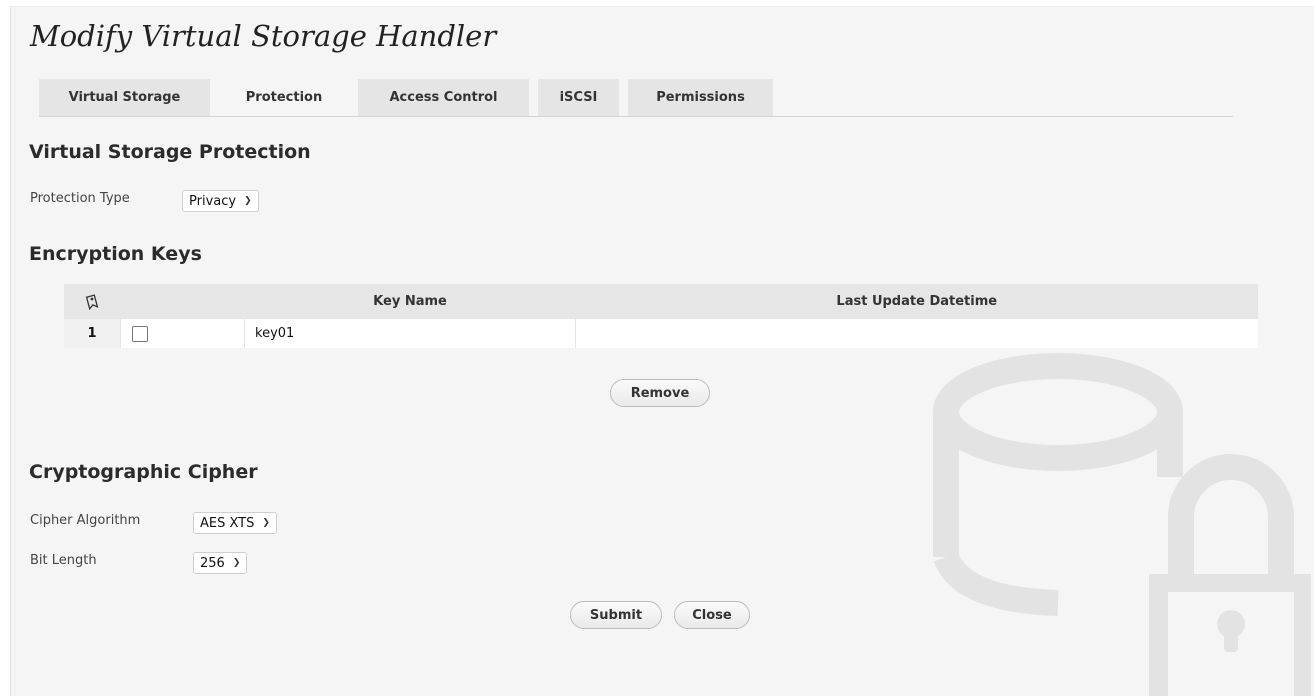  I want to click on tag-icon, so click(92, 301).